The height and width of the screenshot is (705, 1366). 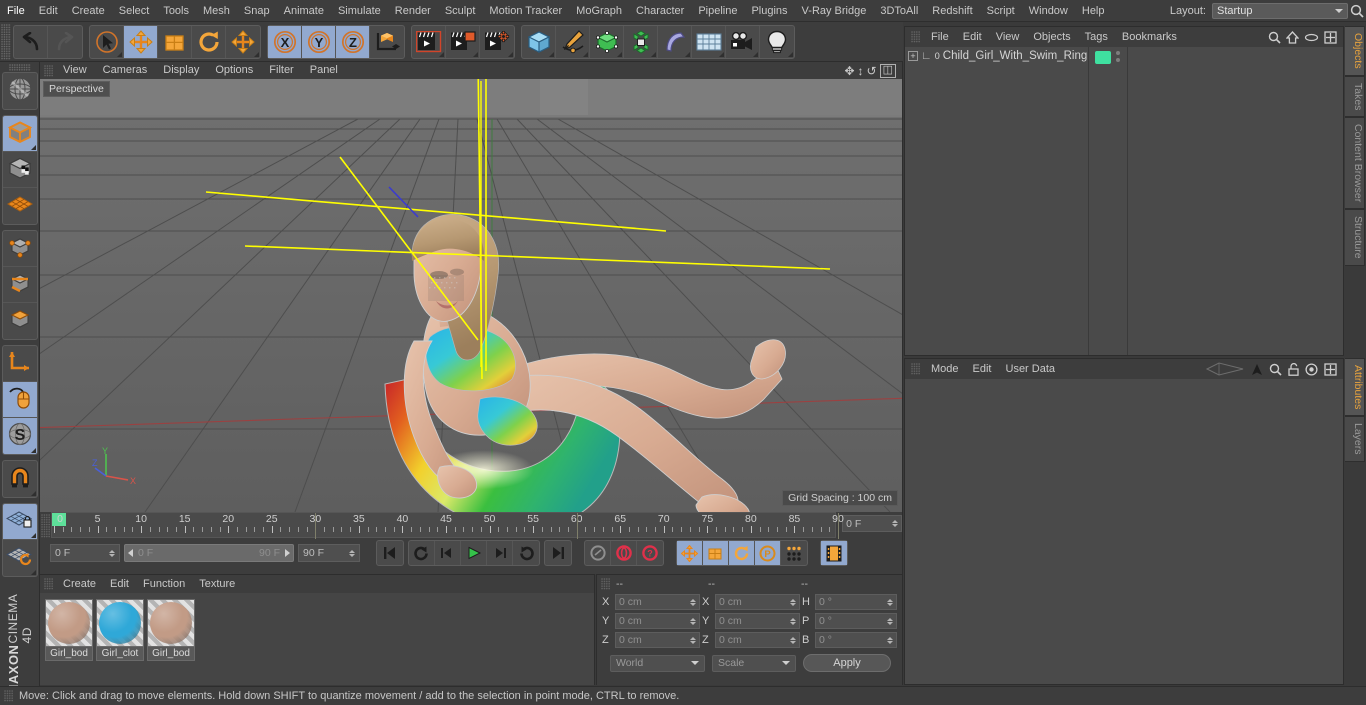 I want to click on record-rotation-button, so click(x=742, y=553).